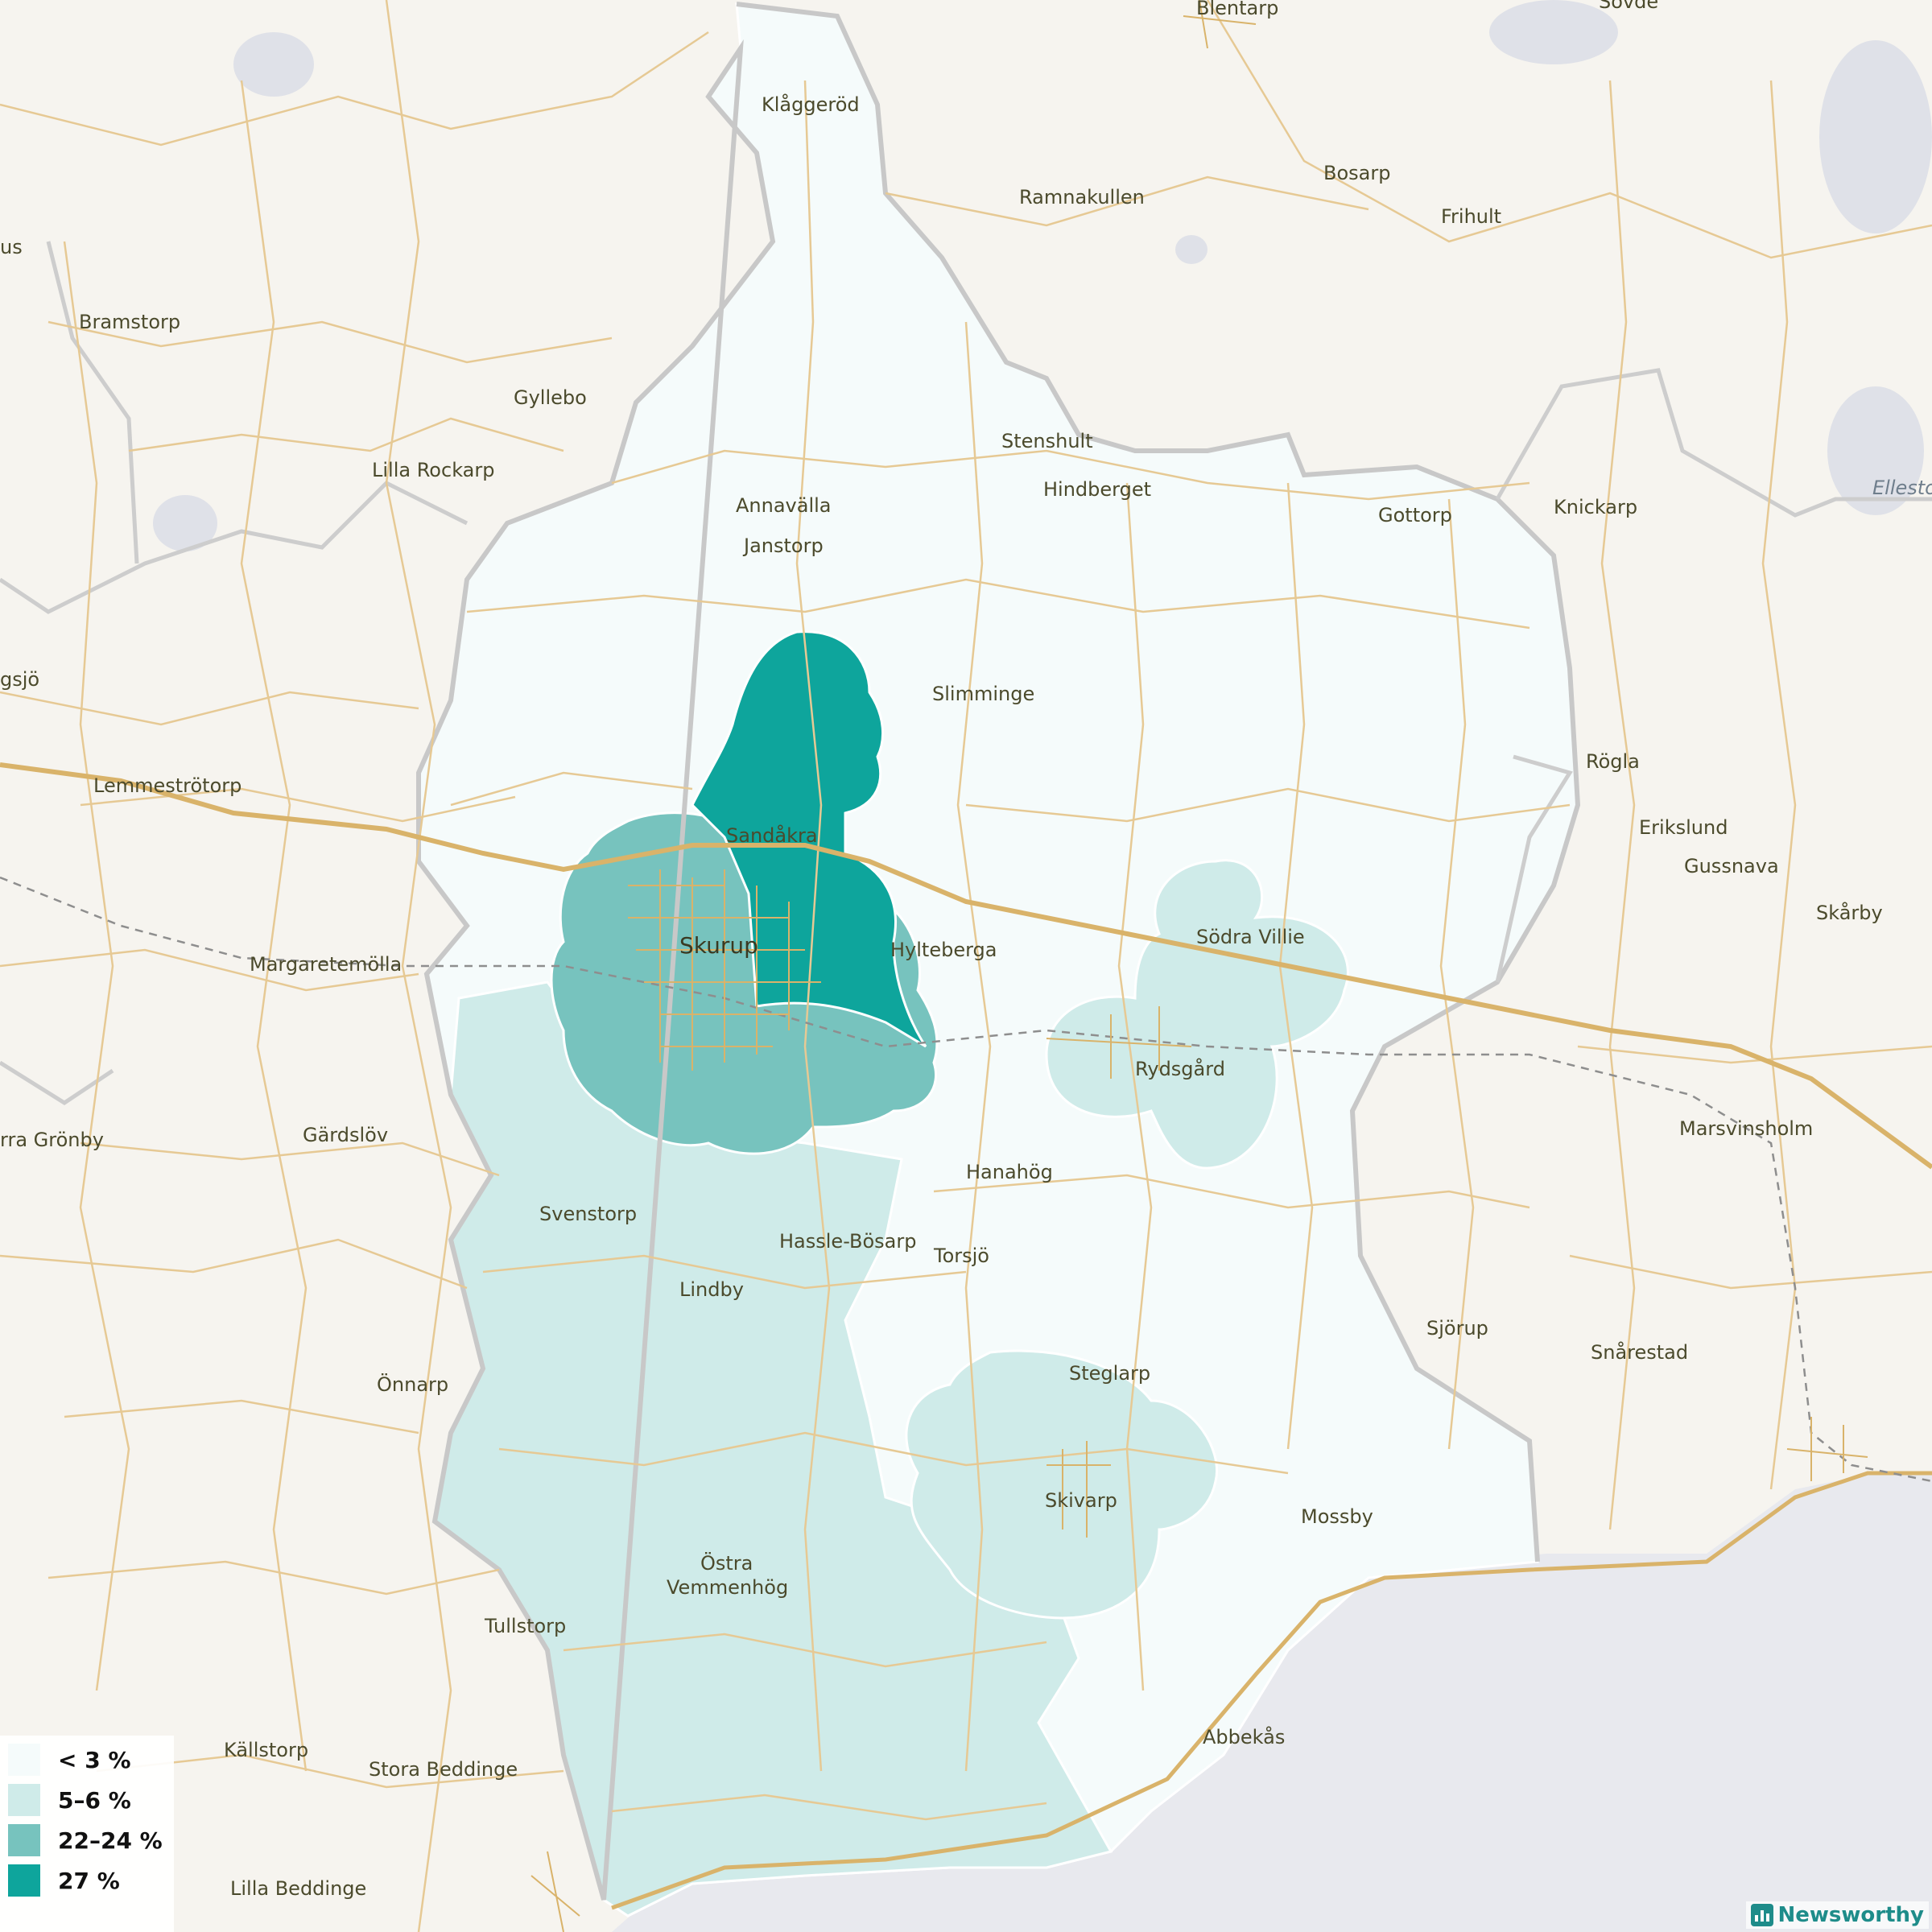 The width and height of the screenshot is (1932, 1932). Describe the element at coordinates (94, 1800) in the screenshot. I see `legend-label: 5–6 %` at that location.